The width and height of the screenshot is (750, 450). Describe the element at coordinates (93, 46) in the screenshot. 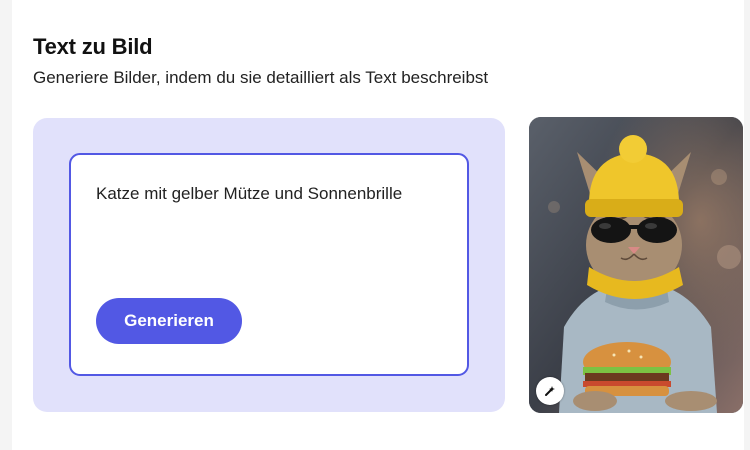

I see `section-title: Text zu Bild` at that location.